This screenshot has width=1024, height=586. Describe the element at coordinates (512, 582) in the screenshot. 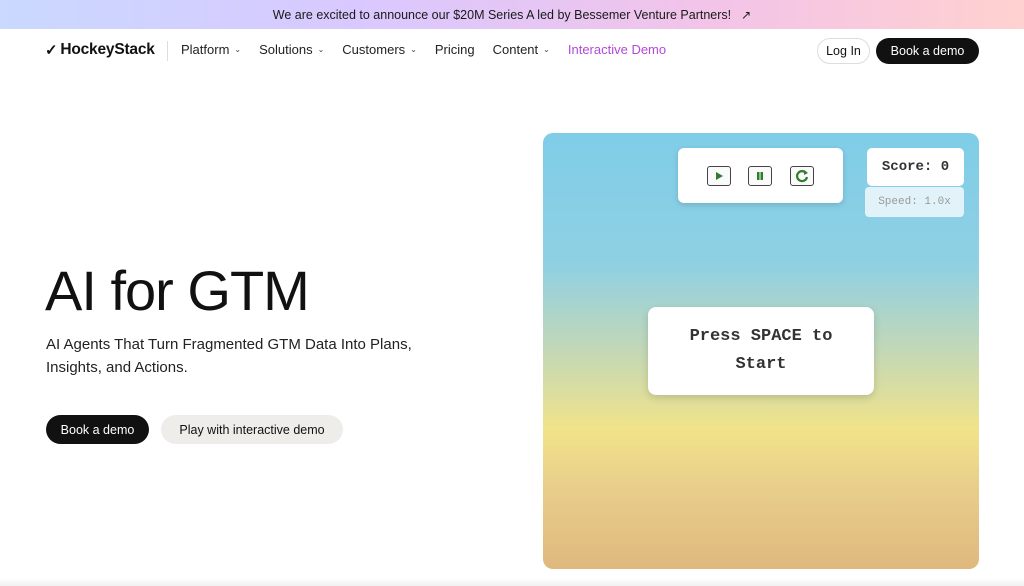

I see `bottom-shadow` at that location.